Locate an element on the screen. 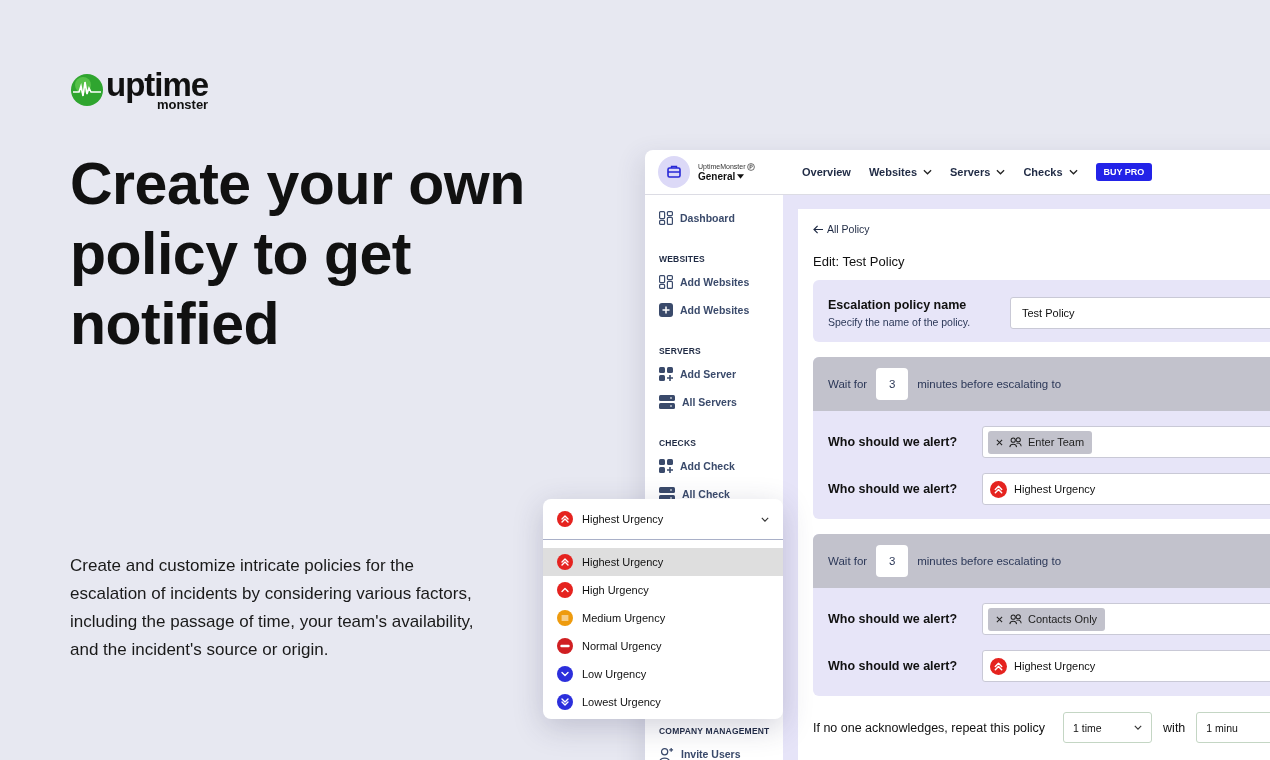 Image resolution: width=1270 pixels, height=760 pixels. recipient-tag: Contacts Only is located at coordinates (1047, 619).